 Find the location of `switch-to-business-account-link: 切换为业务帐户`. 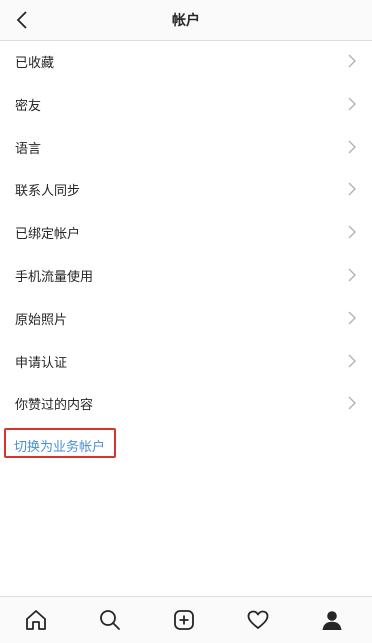

switch-to-business-account-link: 切换为业务帐户 is located at coordinates (60, 443).